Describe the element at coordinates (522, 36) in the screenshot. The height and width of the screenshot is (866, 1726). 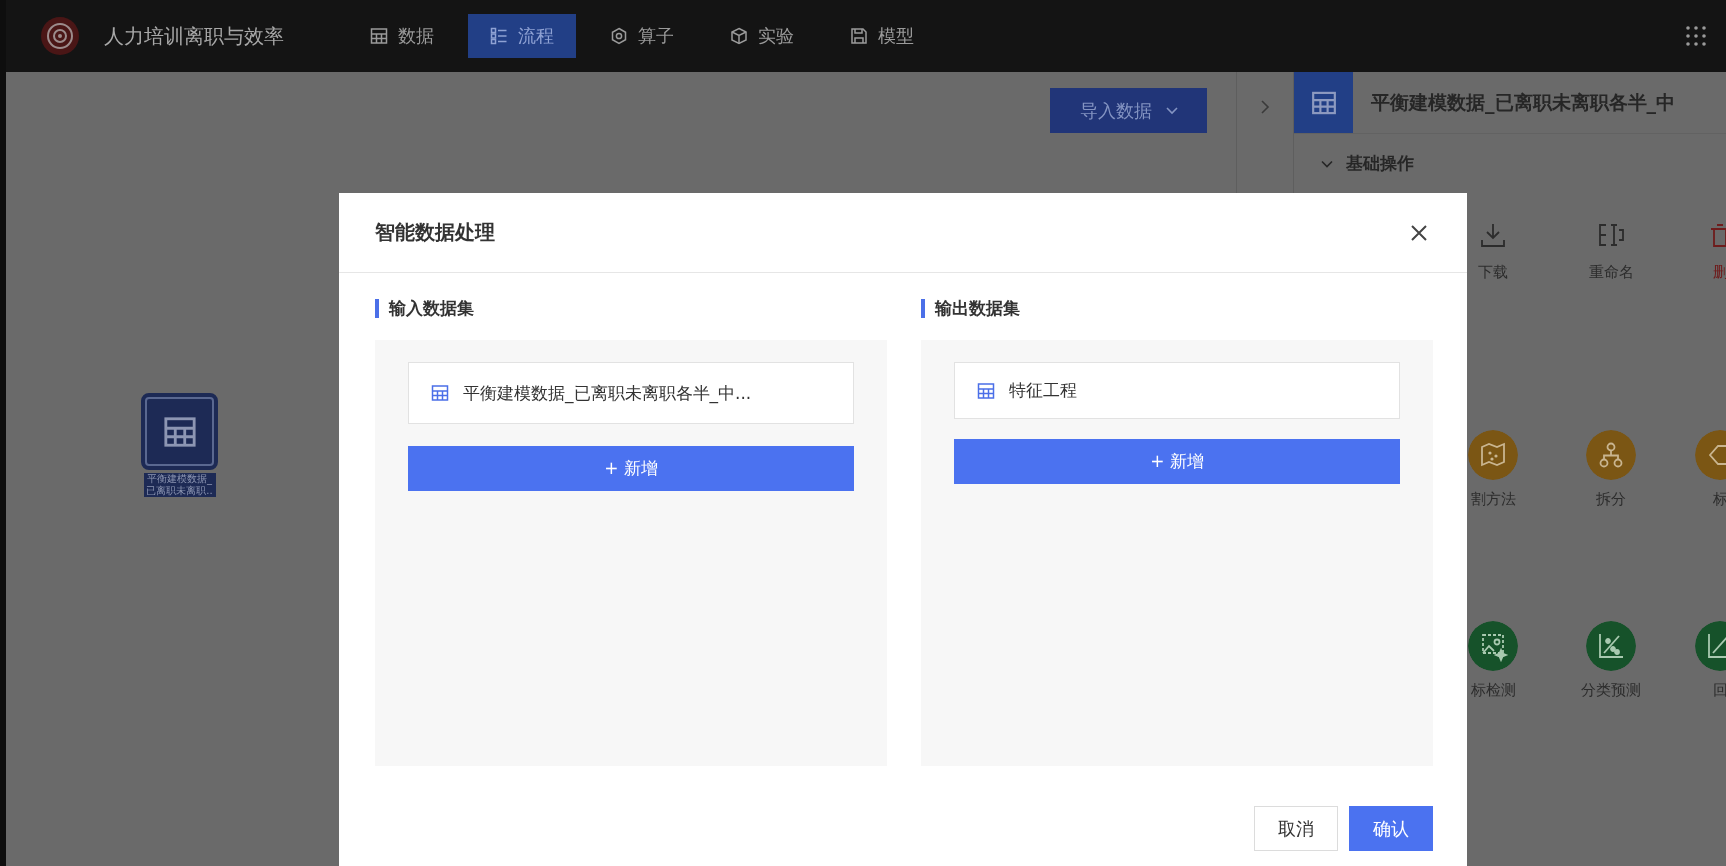
I see `nav-tab: 流程` at that location.